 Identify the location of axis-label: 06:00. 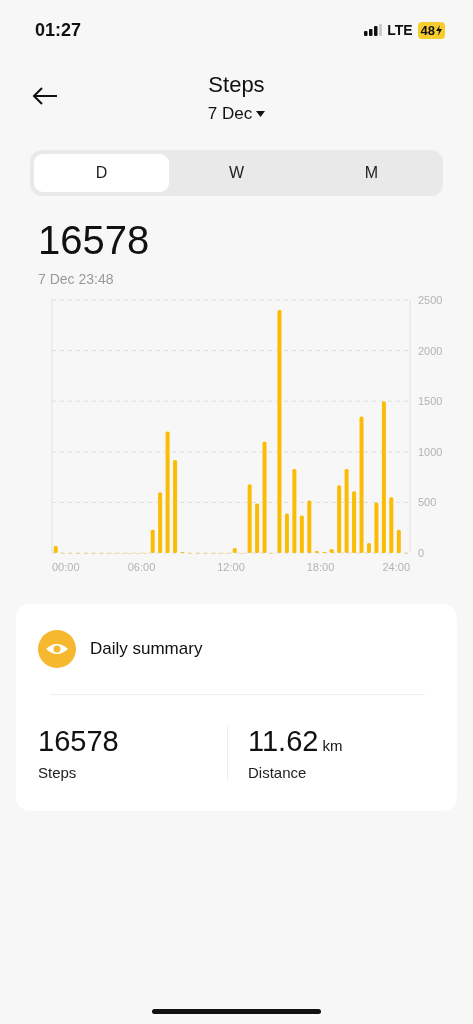
(141, 567).